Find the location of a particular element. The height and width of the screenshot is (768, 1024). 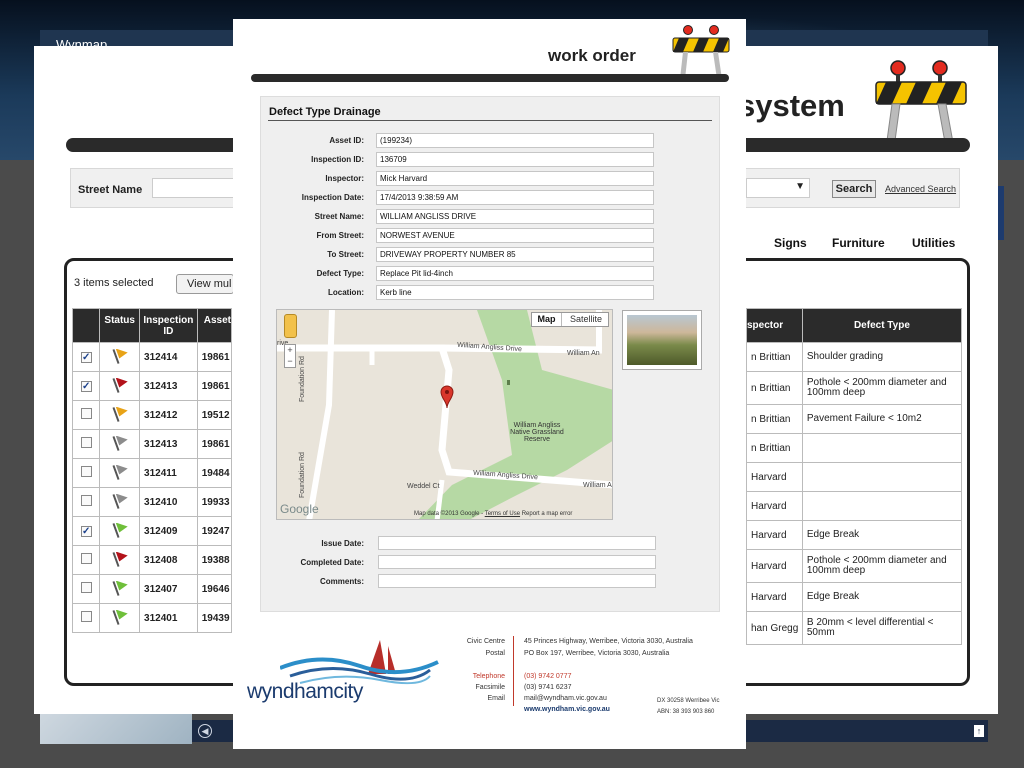

field-value: 136709 is located at coordinates (515, 159).